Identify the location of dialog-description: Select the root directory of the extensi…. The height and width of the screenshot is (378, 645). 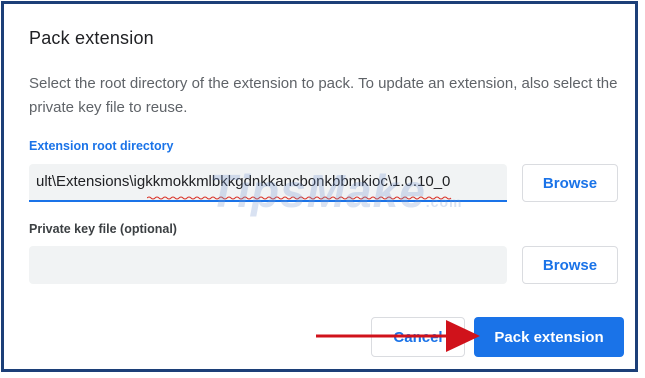
(323, 95).